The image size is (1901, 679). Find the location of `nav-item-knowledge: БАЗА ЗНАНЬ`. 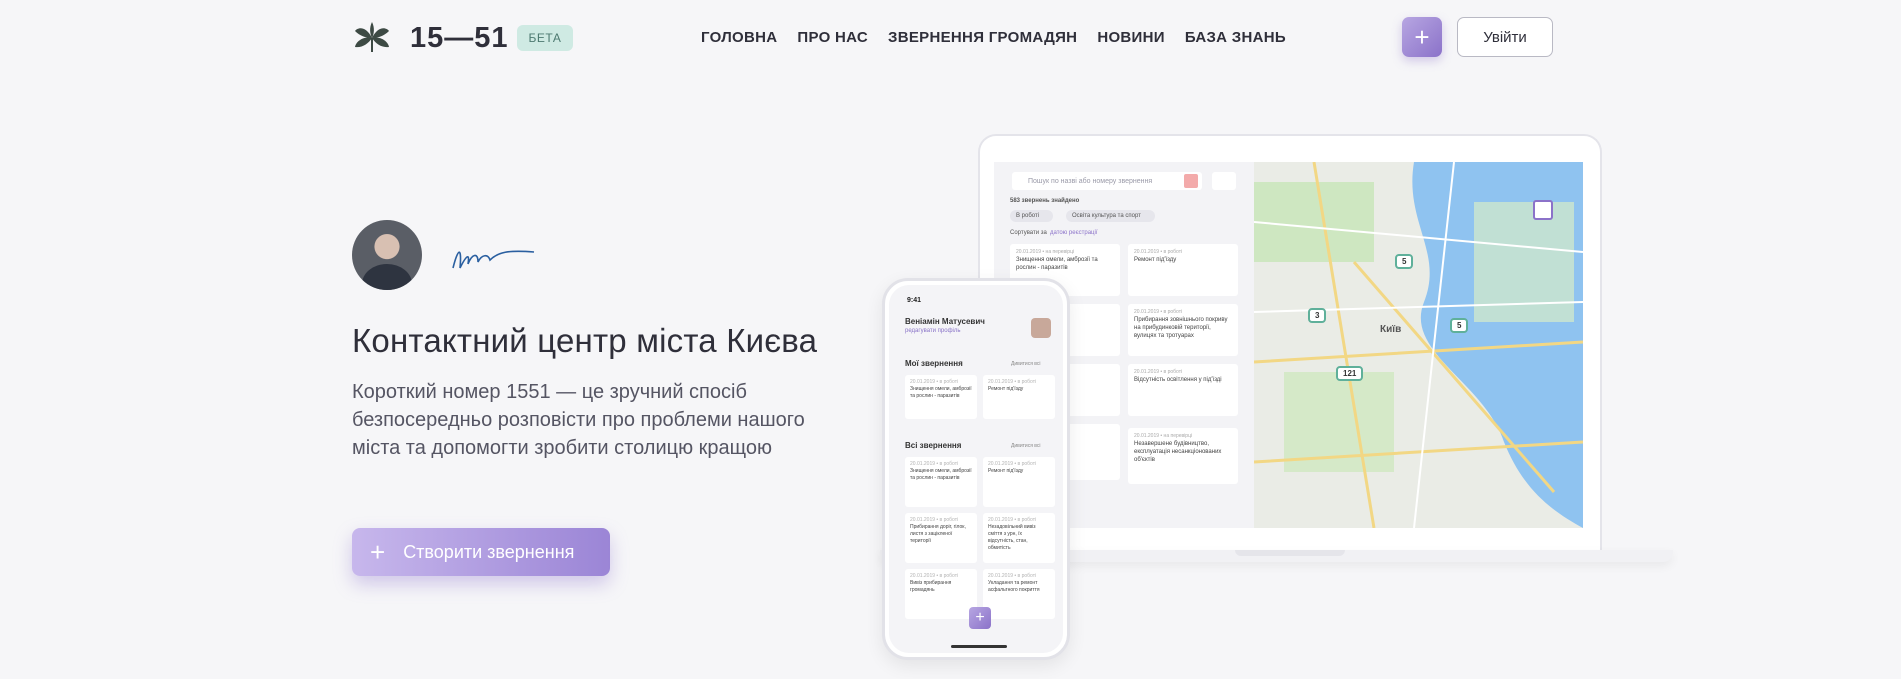

nav-item-knowledge: БАЗА ЗНАНЬ is located at coordinates (1235, 37).